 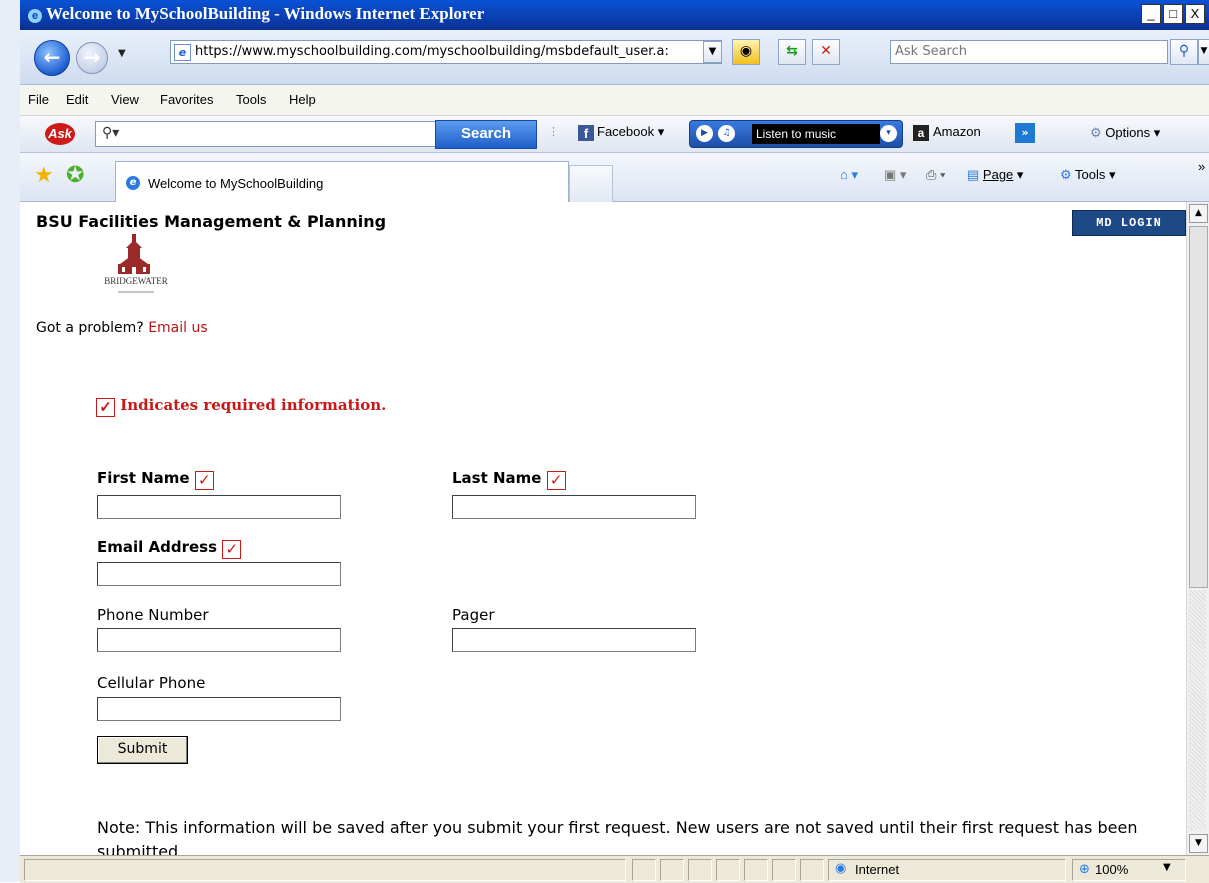 I want to click on submit-button: Submit, so click(x=142, y=750).